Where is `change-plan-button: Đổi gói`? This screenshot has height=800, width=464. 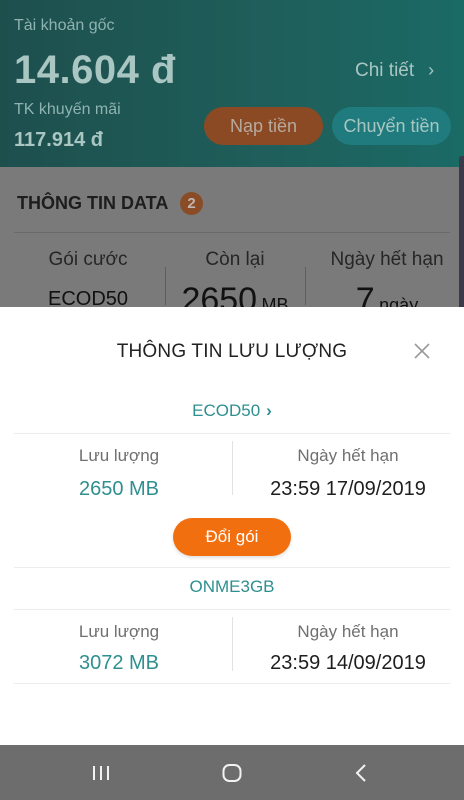 change-plan-button: Đổi gói is located at coordinates (232, 537).